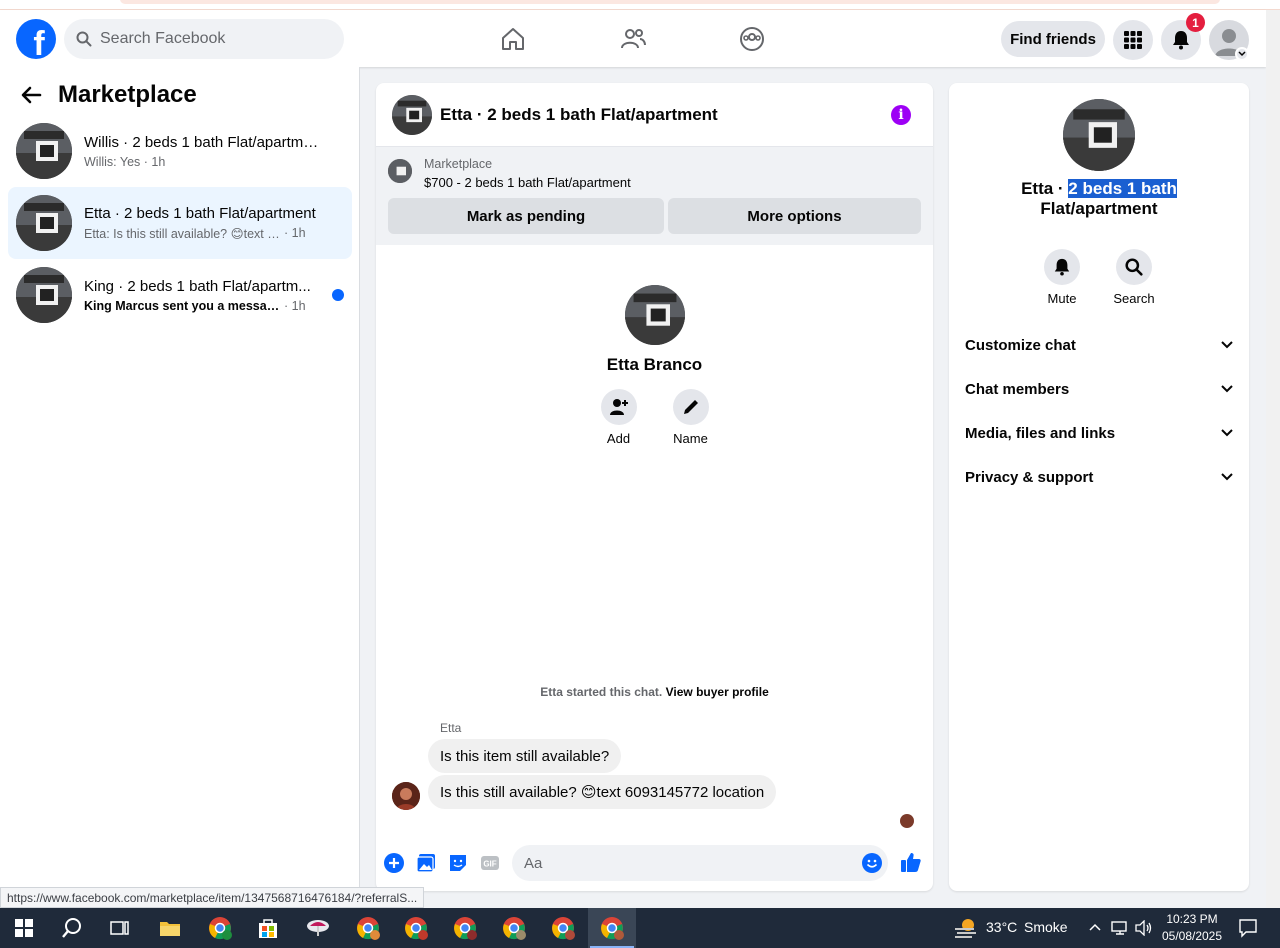 Image resolution: width=1280 pixels, height=948 pixels. What do you see at coordinates (872, 863) in the screenshot?
I see `emoji-icon` at bounding box center [872, 863].